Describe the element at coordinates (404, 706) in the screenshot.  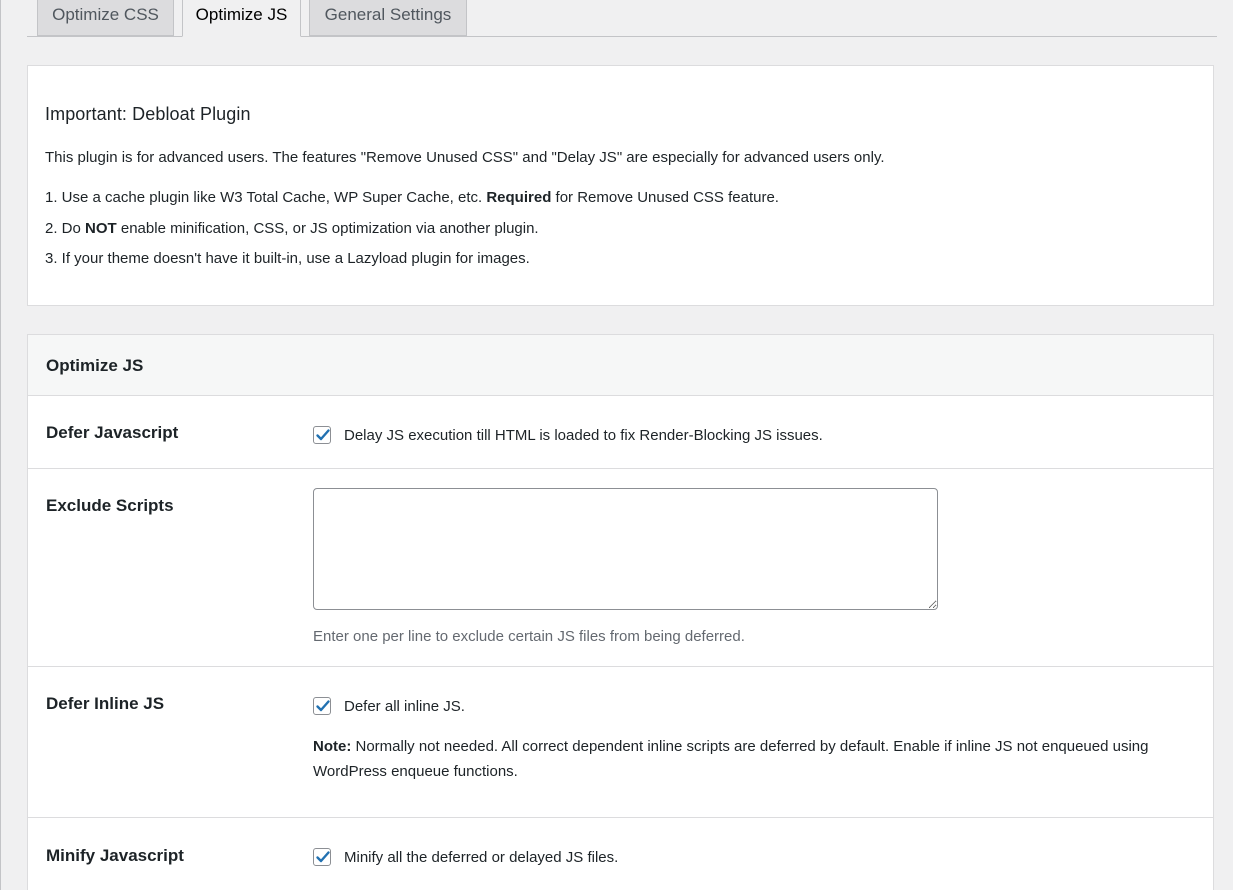
I see `defer-inline-js-text: Defer all inline JS.` at that location.